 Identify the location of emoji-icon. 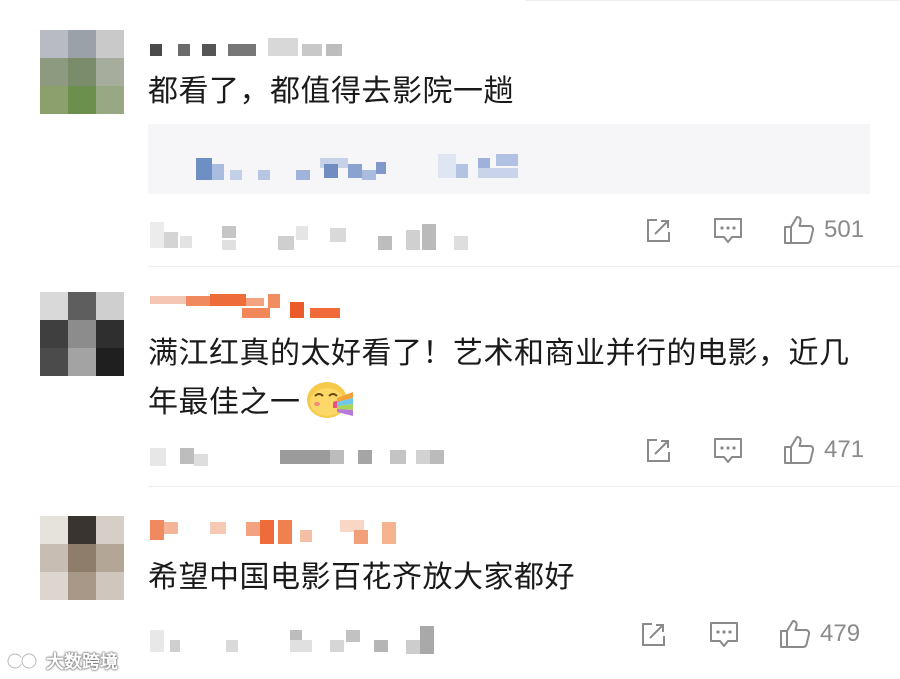
(330, 400).